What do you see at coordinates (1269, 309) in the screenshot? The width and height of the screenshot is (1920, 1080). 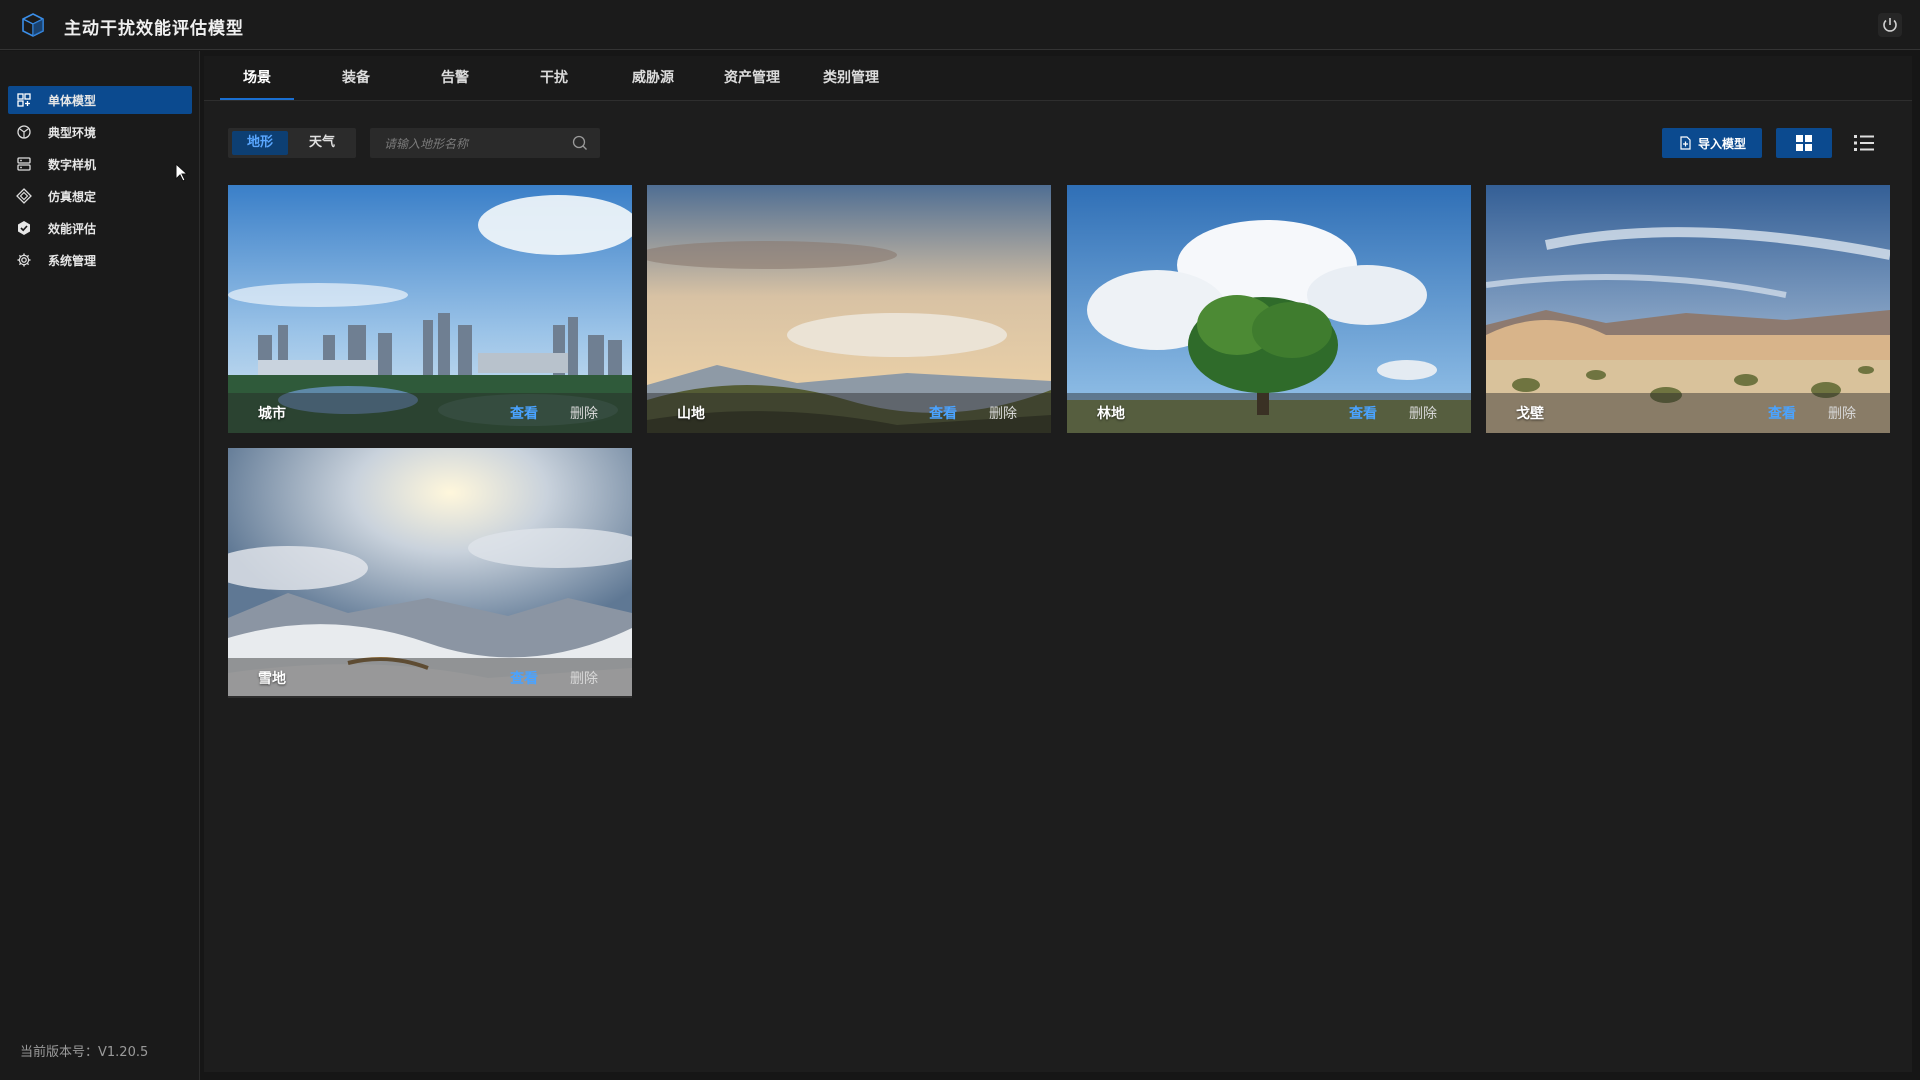 I see `scene-card-forest: 林地 查看 删除` at bounding box center [1269, 309].